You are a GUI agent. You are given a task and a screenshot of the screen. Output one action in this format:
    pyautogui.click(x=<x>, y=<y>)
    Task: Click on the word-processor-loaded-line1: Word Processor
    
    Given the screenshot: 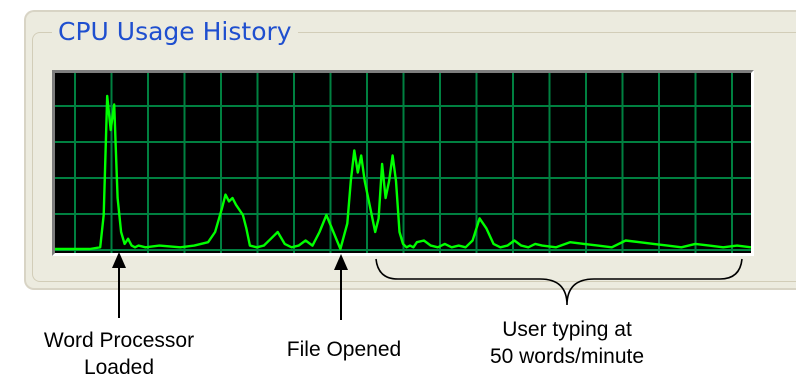 What is the action you would take?
    pyautogui.click(x=119, y=340)
    